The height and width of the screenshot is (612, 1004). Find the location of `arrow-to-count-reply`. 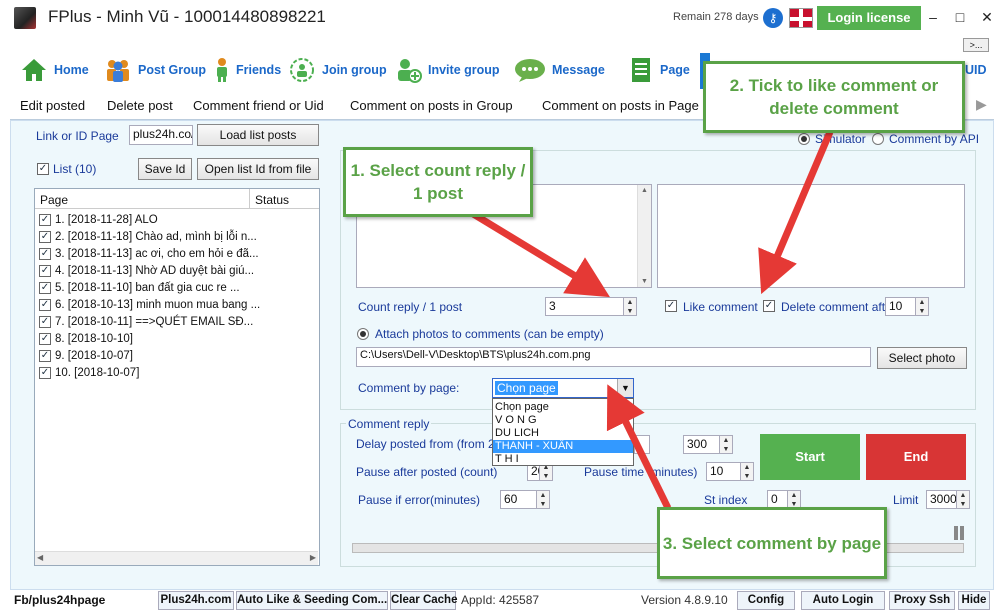

arrow-to-count-reply is located at coordinates (539, 253).